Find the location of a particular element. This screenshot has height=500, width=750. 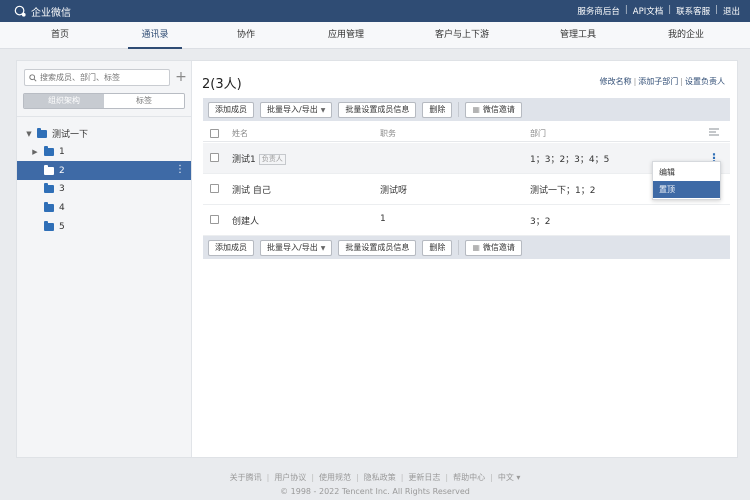

tree-item-root: ▼ 测试一下 is located at coordinates (104, 133).